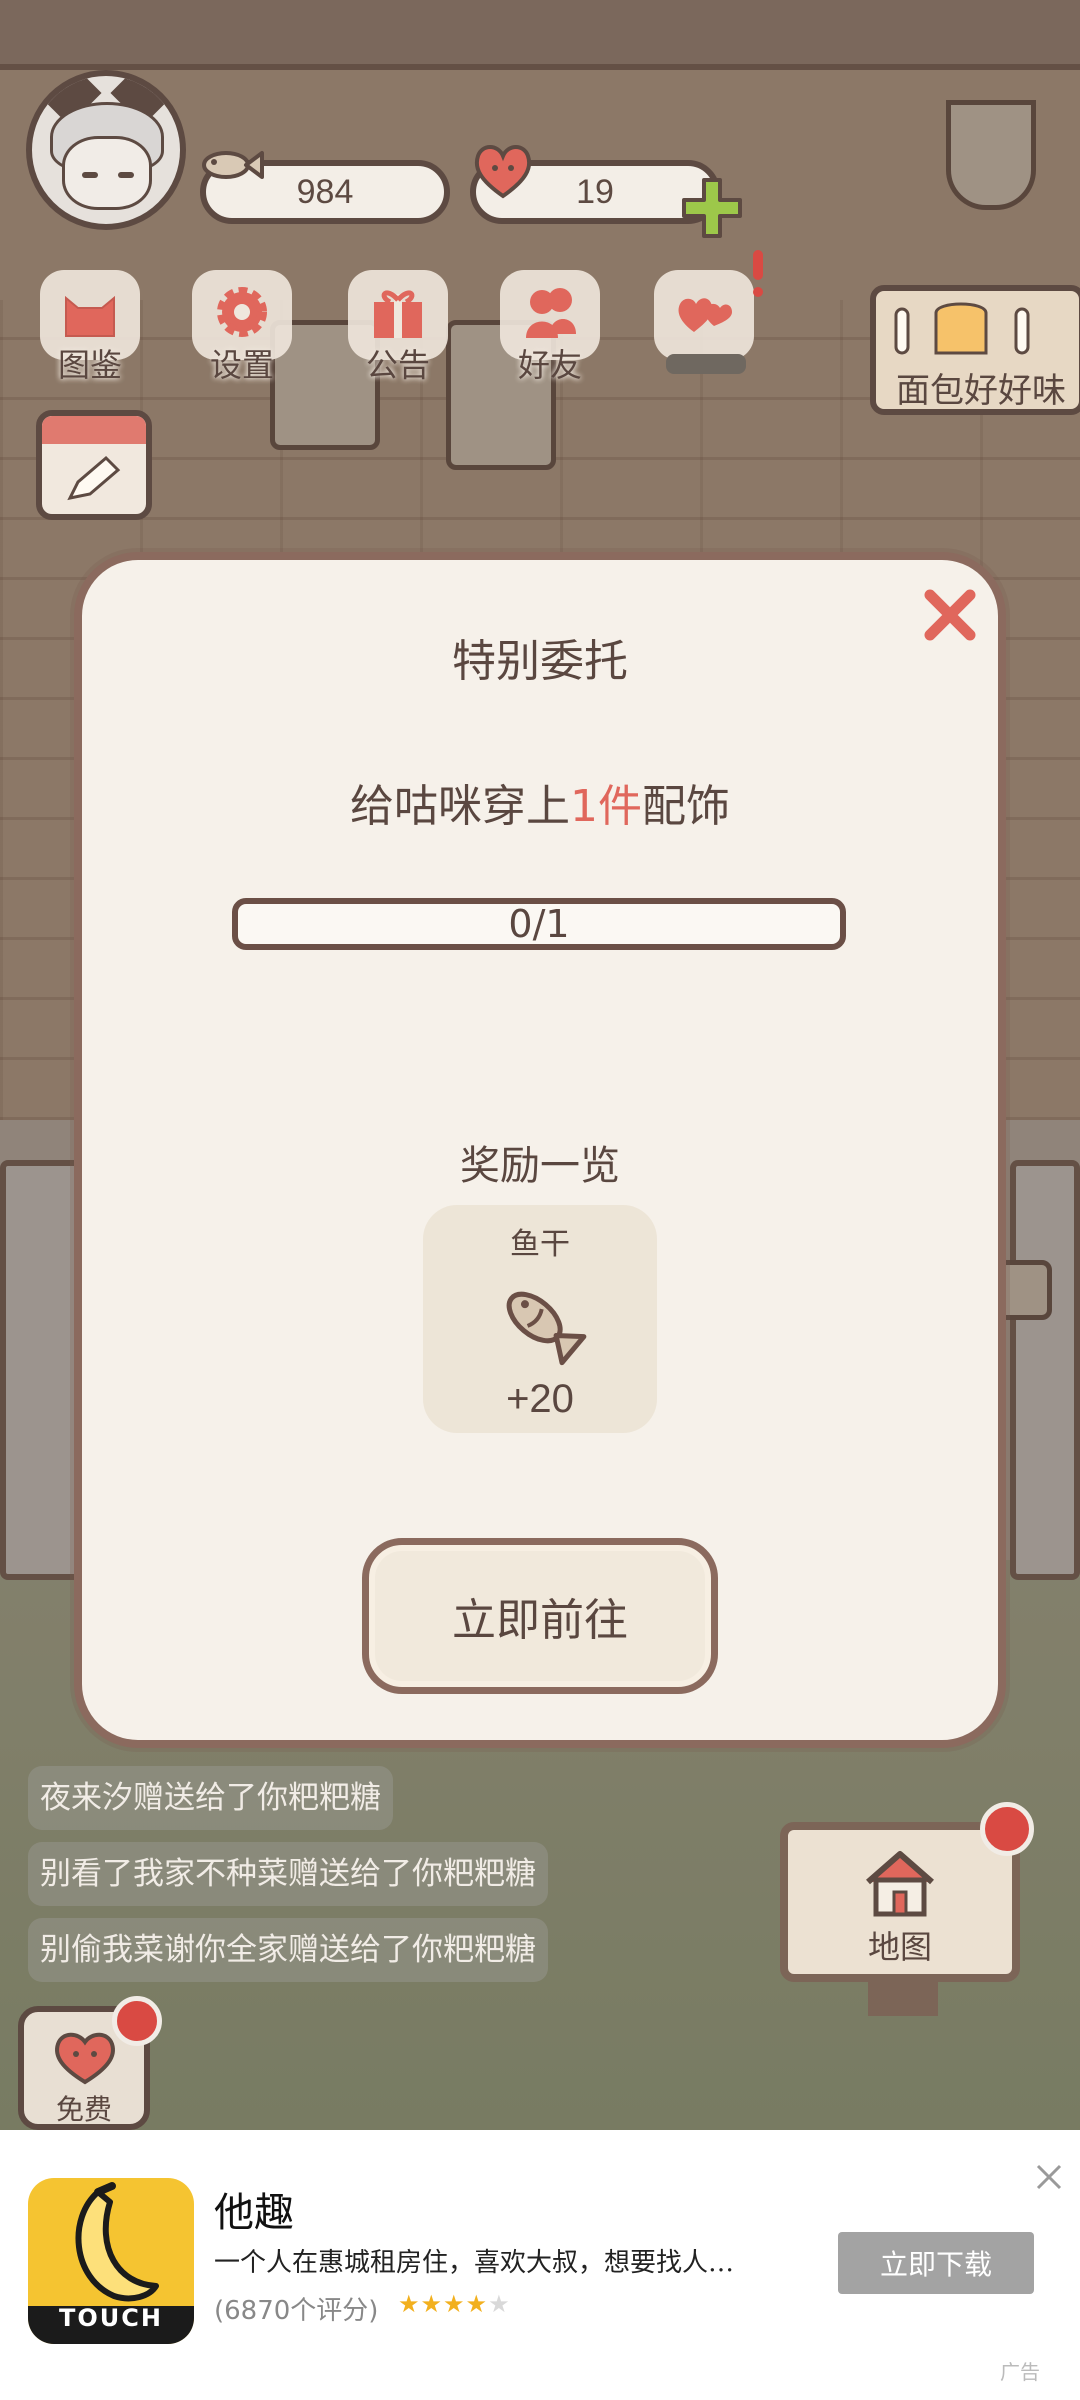  I want to click on download-button: 立即下载, so click(936, 2263).